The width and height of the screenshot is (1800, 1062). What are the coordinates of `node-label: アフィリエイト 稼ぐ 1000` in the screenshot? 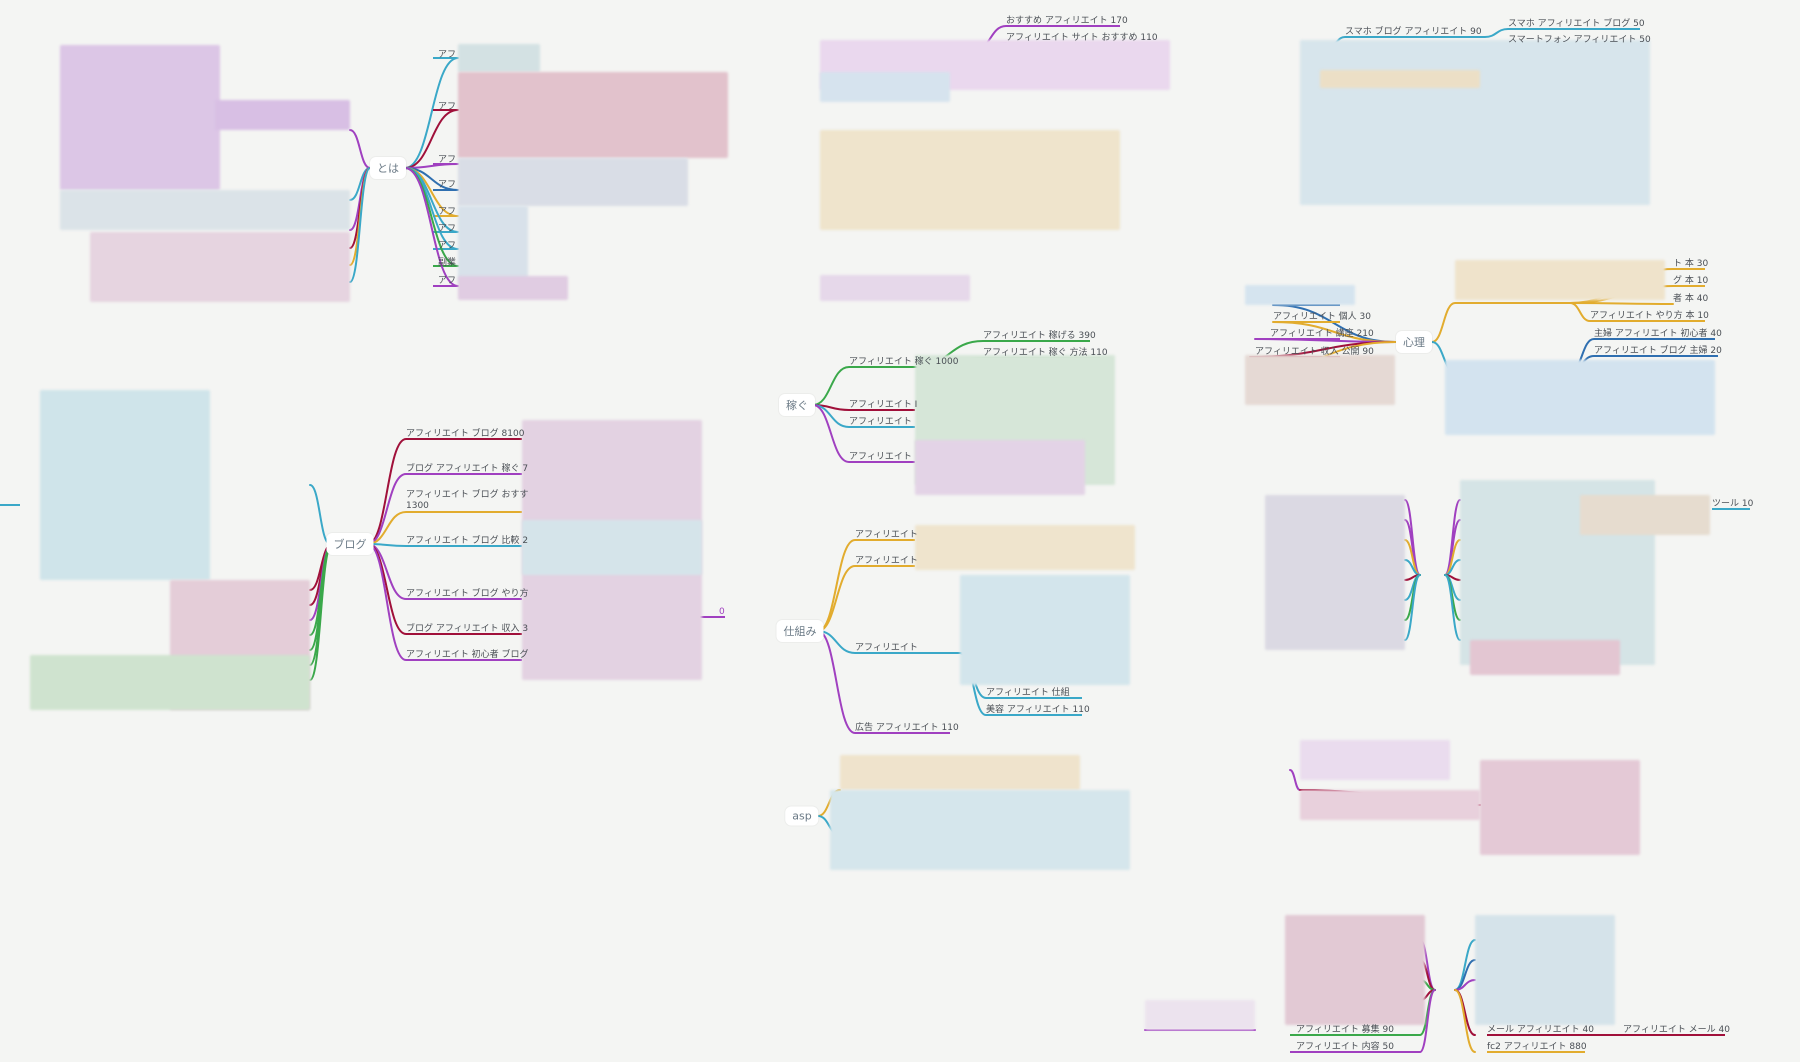 It's located at (903, 362).